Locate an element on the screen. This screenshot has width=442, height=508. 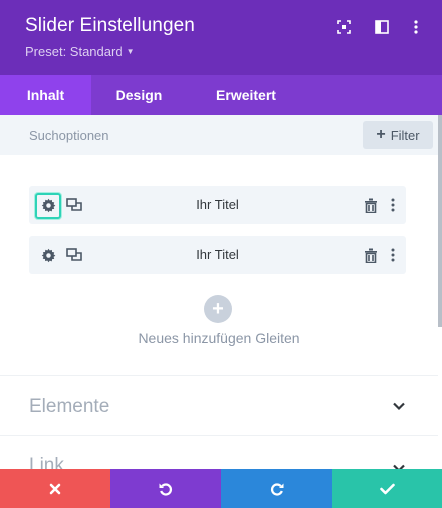
section-elemente: Elemente is located at coordinates (219, 405).